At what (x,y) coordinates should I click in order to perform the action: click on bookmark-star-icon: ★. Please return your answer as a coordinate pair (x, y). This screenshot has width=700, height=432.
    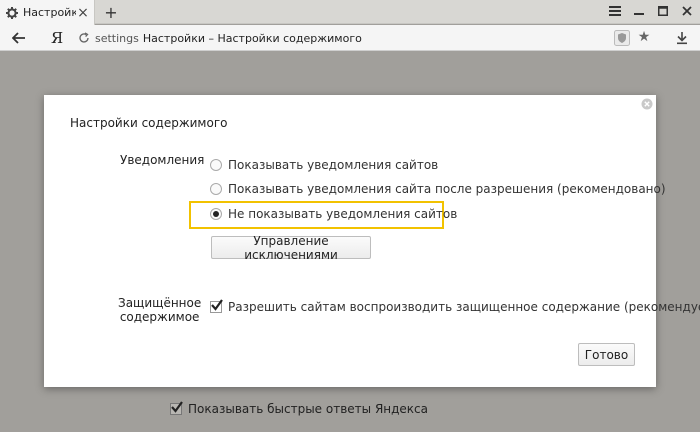
    Looking at the image, I should click on (644, 37).